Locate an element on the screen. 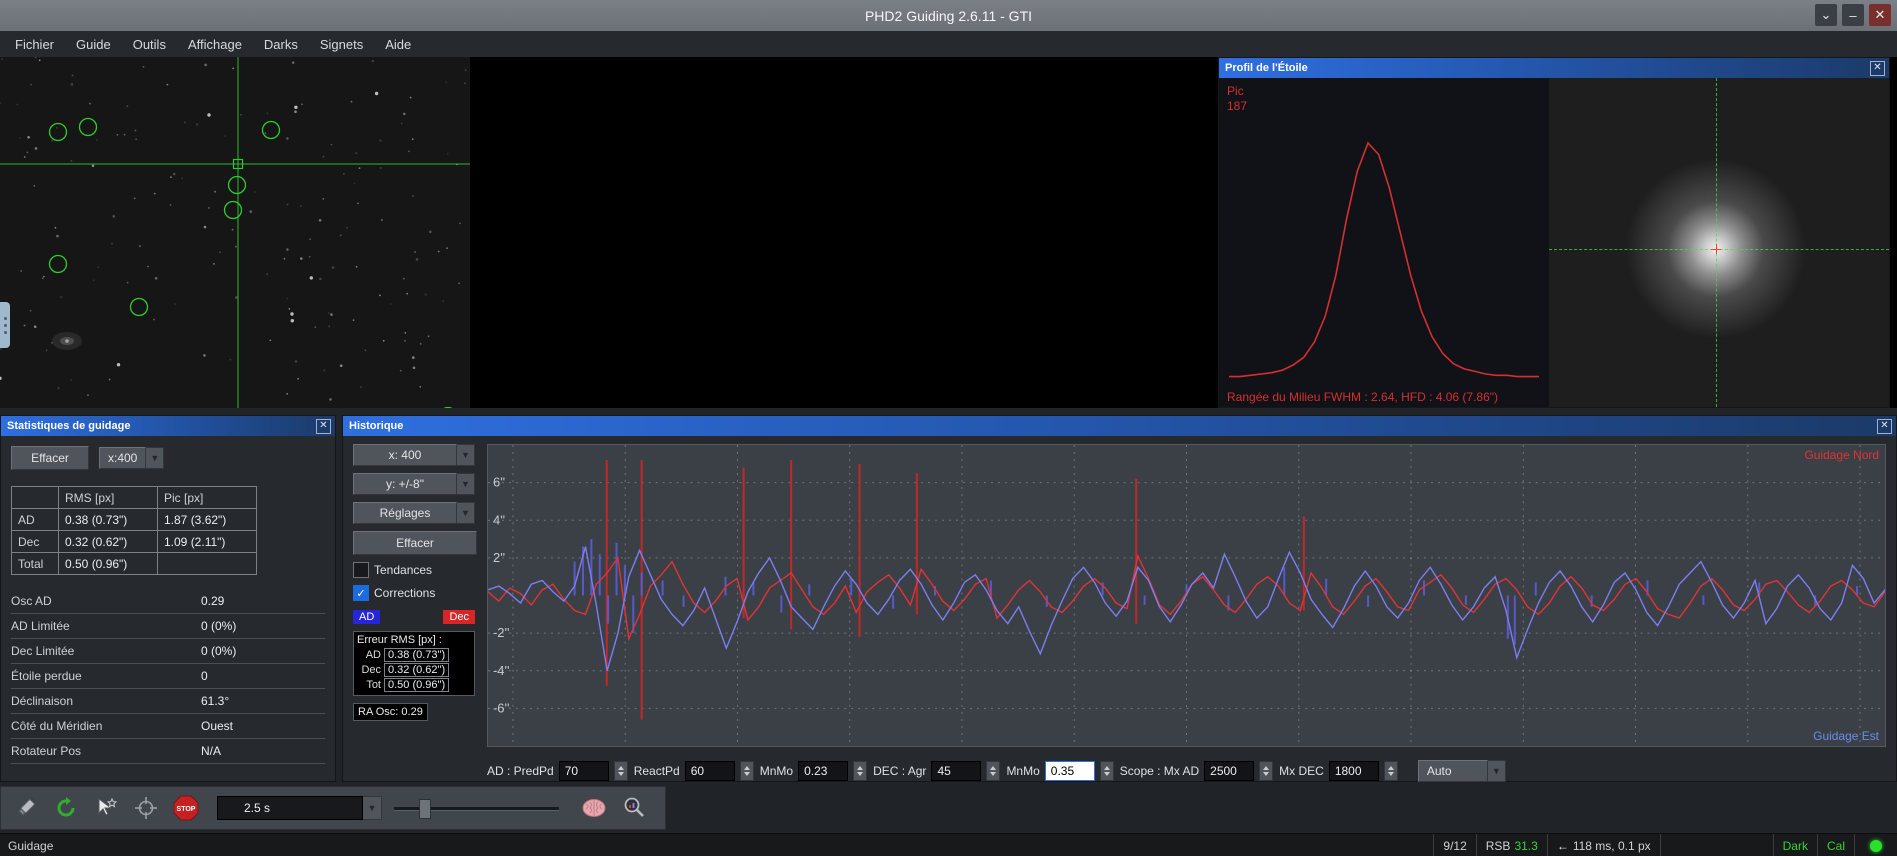 The height and width of the screenshot is (856, 1897). guide-param: MnMo 0.35 is located at coordinates (1060, 771).